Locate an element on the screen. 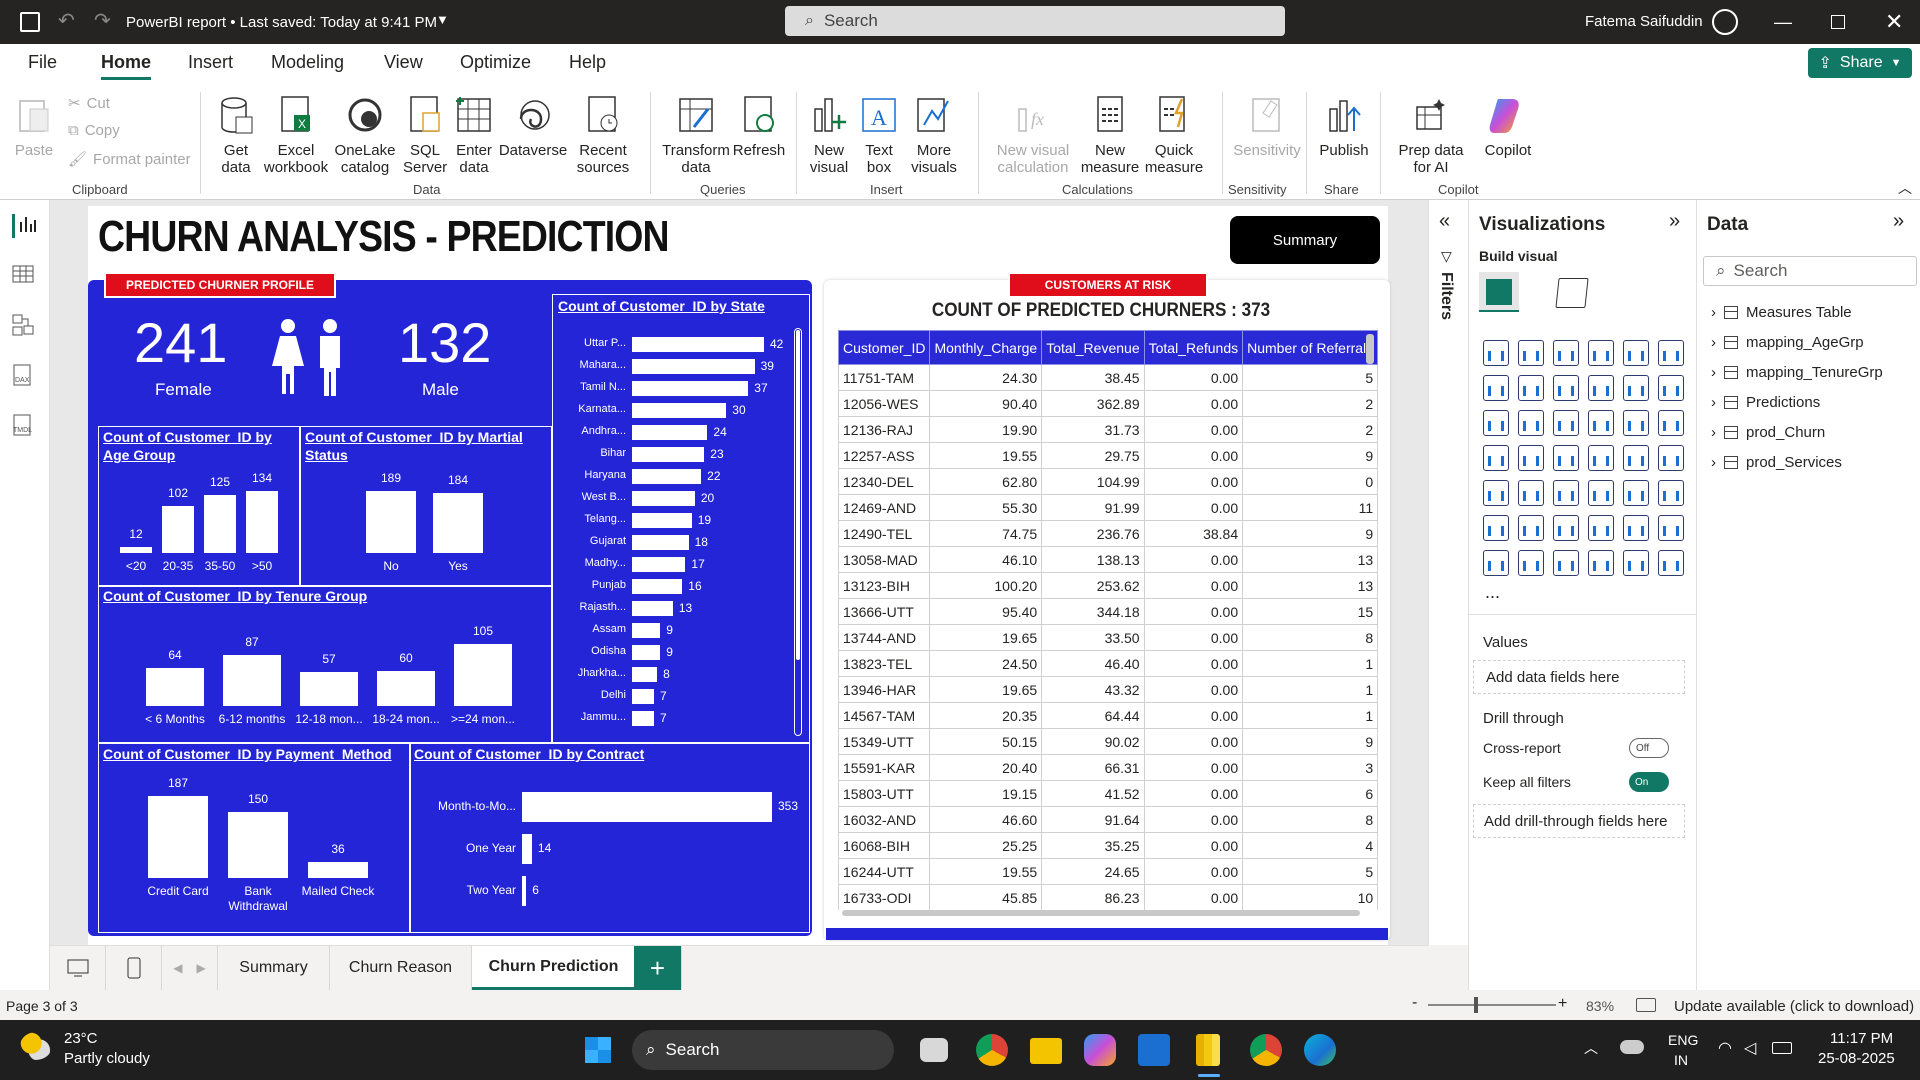 Image resolution: width=1920 pixels, height=1080 pixels. filters-pane: « ▽ Filters is located at coordinates (1448, 572).